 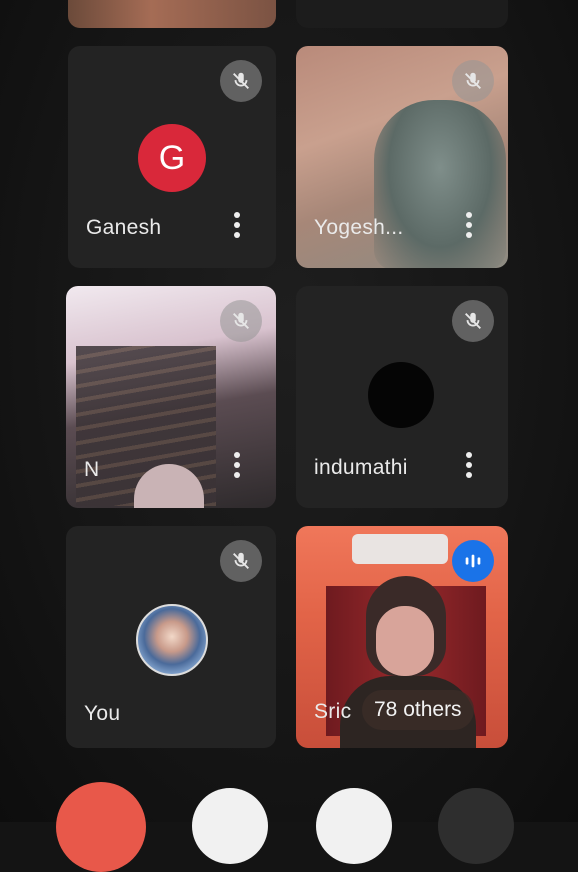 I want to click on avatar-letter: G, so click(x=172, y=157).